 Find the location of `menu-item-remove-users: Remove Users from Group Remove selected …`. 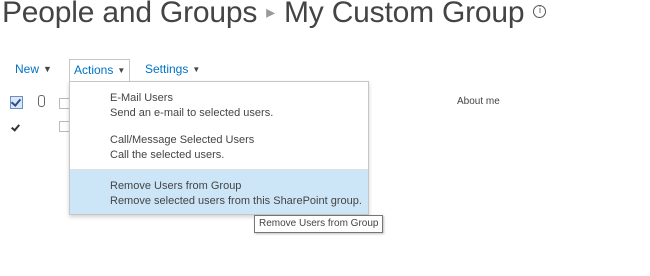

menu-item-remove-users: Remove Users from Group Remove selected … is located at coordinates (219, 192).